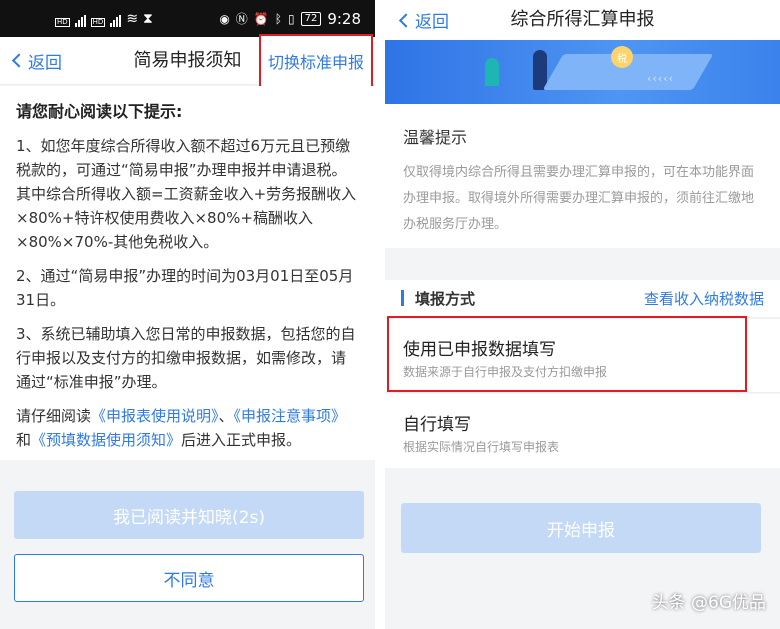 Image resolution: width=780 pixels, height=629 pixels. I want to click on notice-paragraph-2: 2、通过“简易申报”办理的时间为03月01日至05月31日。, so click(185, 288).